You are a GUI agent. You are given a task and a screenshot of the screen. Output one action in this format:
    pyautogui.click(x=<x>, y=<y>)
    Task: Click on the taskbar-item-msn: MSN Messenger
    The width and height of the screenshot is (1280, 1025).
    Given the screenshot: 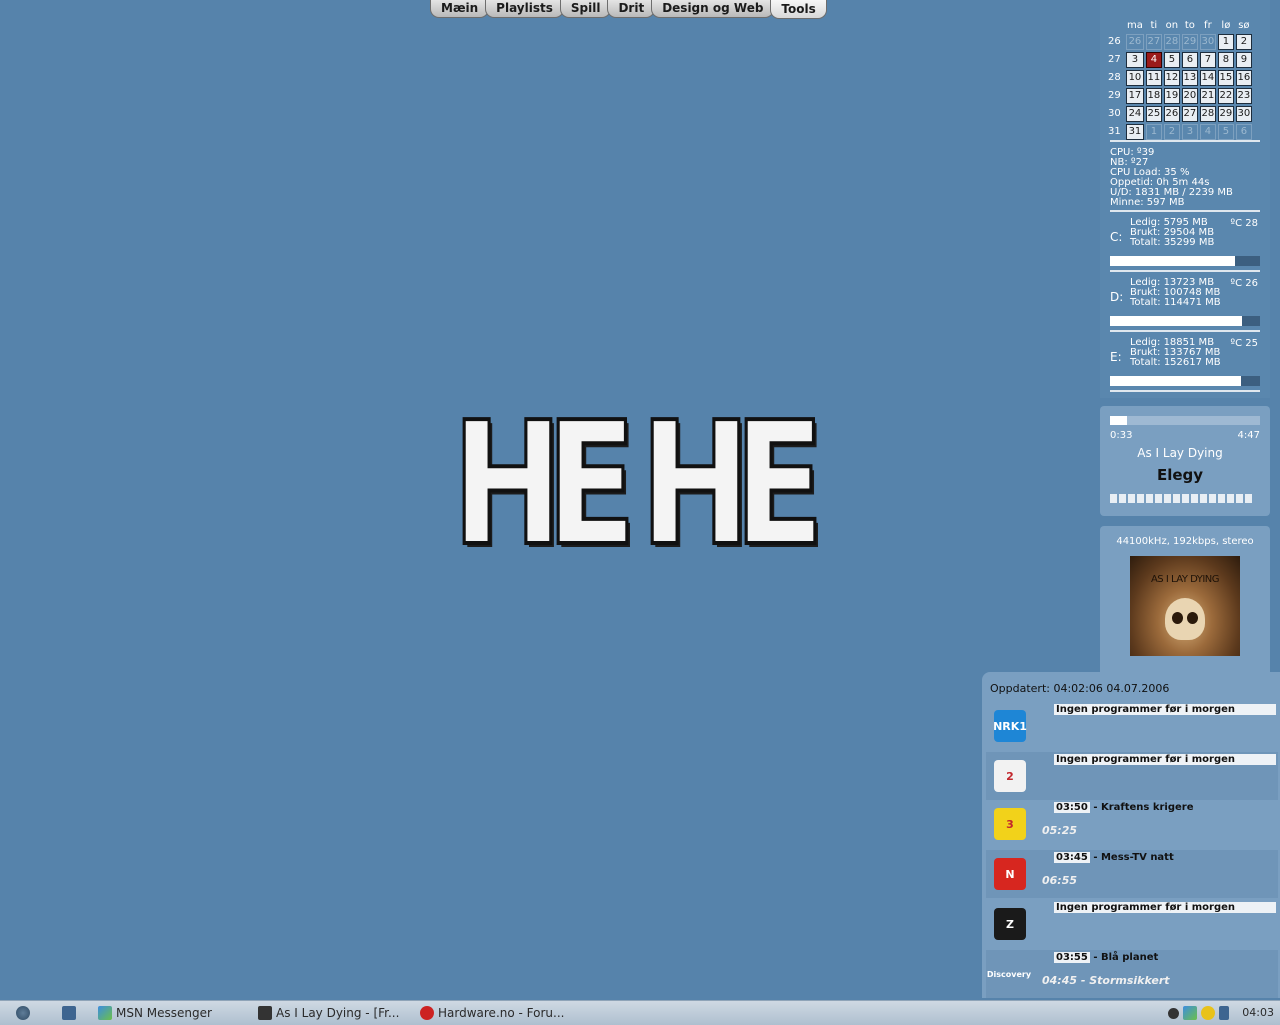 What is the action you would take?
    pyautogui.click(x=155, y=1013)
    